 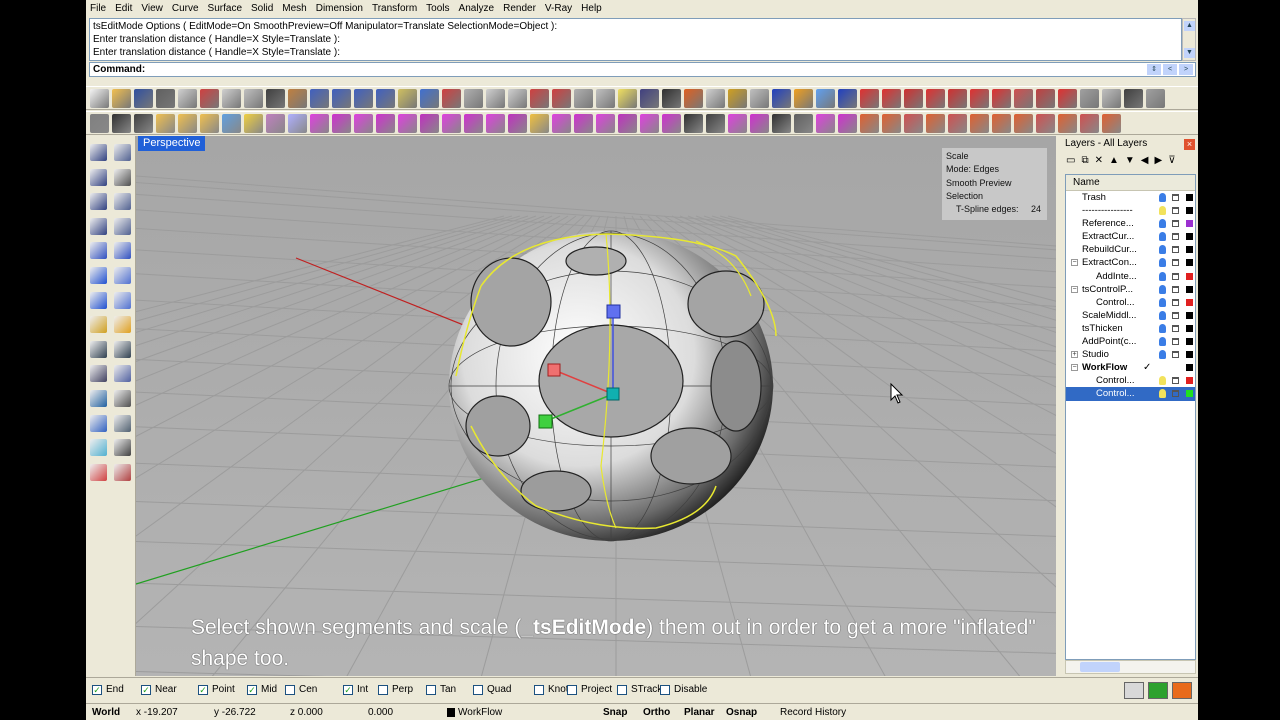 What do you see at coordinates (1084, 160) in the screenshot?
I see `new-sublayer-icon: ⧉` at bounding box center [1084, 160].